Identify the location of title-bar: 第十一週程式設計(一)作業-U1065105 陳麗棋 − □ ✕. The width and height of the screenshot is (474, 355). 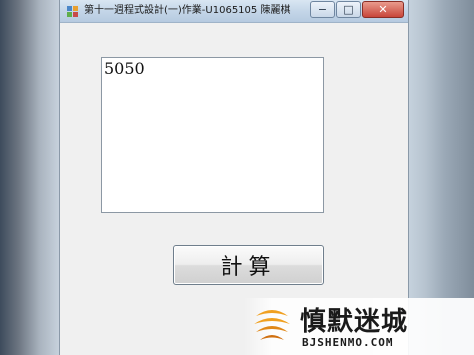
(234, 11).